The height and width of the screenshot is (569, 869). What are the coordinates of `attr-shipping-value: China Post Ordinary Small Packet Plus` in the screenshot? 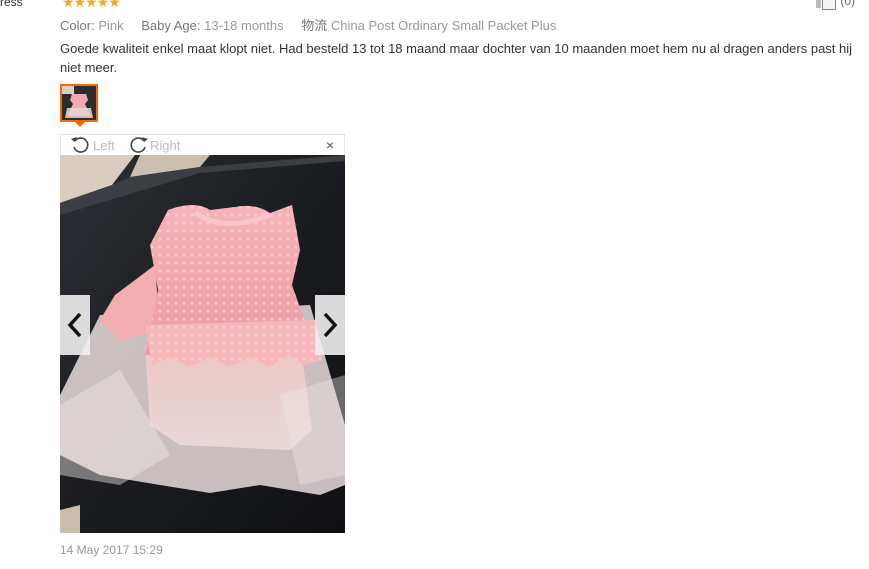 It's located at (443, 25).